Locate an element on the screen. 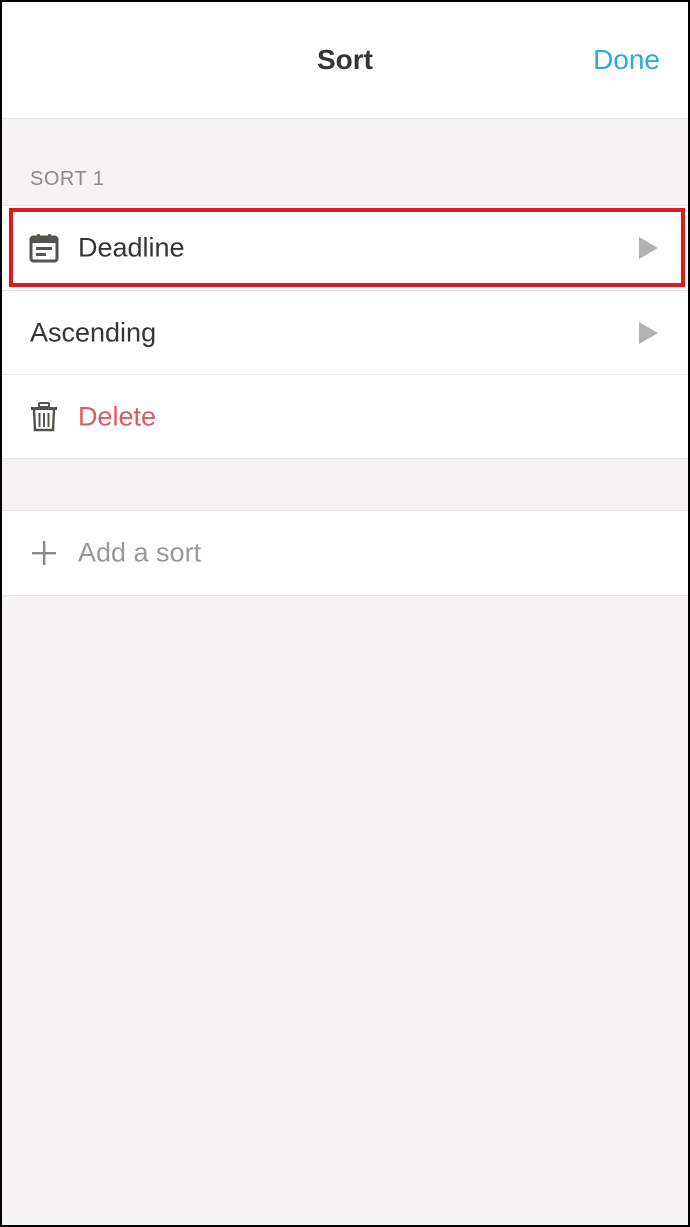 This screenshot has height=1227, width=690. sort-property-label: Deadline is located at coordinates (131, 247).